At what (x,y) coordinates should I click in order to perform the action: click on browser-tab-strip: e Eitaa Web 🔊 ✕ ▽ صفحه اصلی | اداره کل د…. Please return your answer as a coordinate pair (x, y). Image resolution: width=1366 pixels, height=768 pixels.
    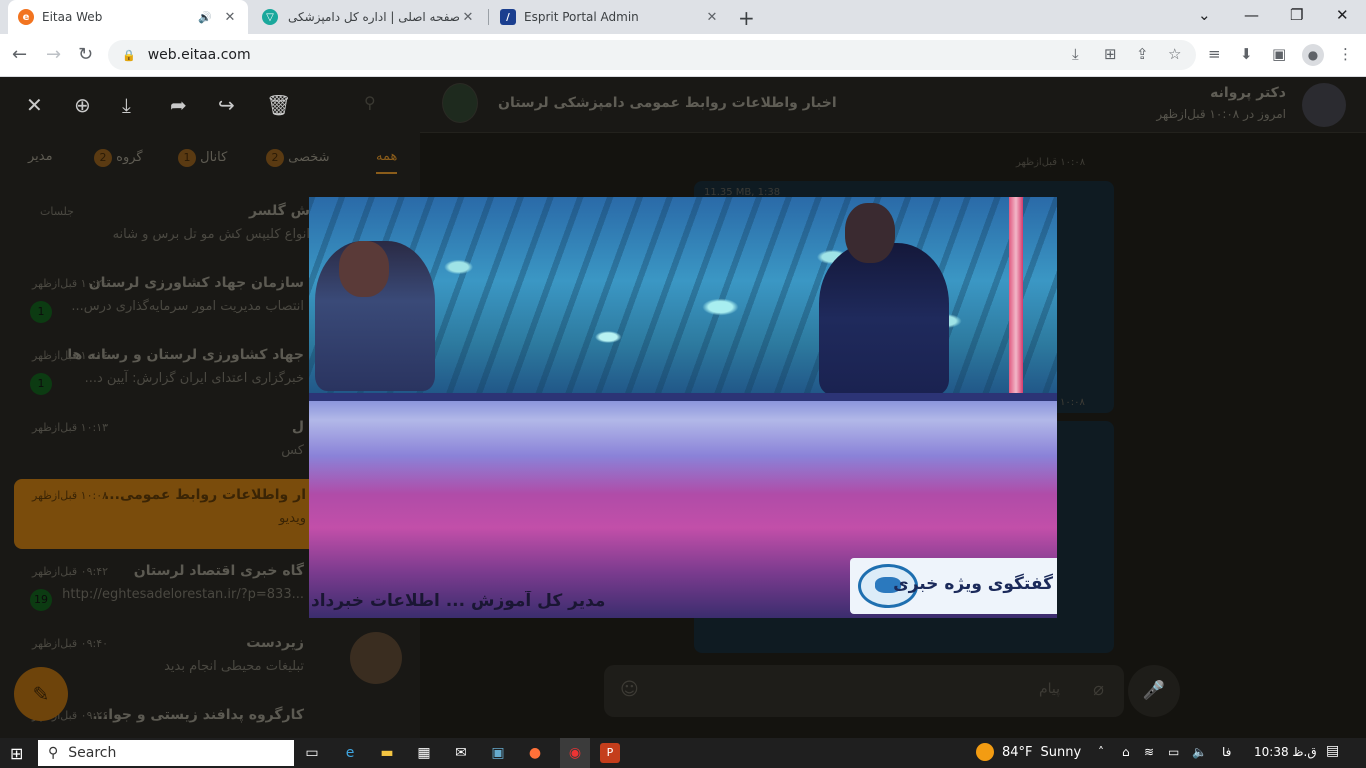
    Looking at the image, I should click on (683, 17).